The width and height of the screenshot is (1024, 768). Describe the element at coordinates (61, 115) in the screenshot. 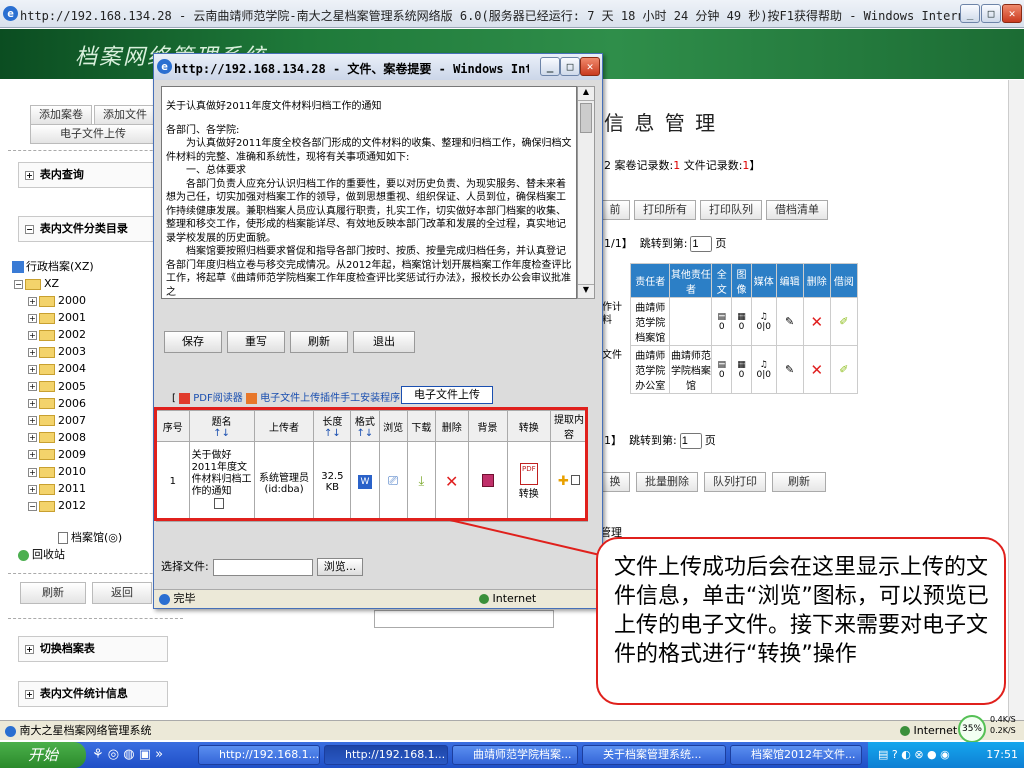

I see `add-volume-button: 添加案卷` at that location.